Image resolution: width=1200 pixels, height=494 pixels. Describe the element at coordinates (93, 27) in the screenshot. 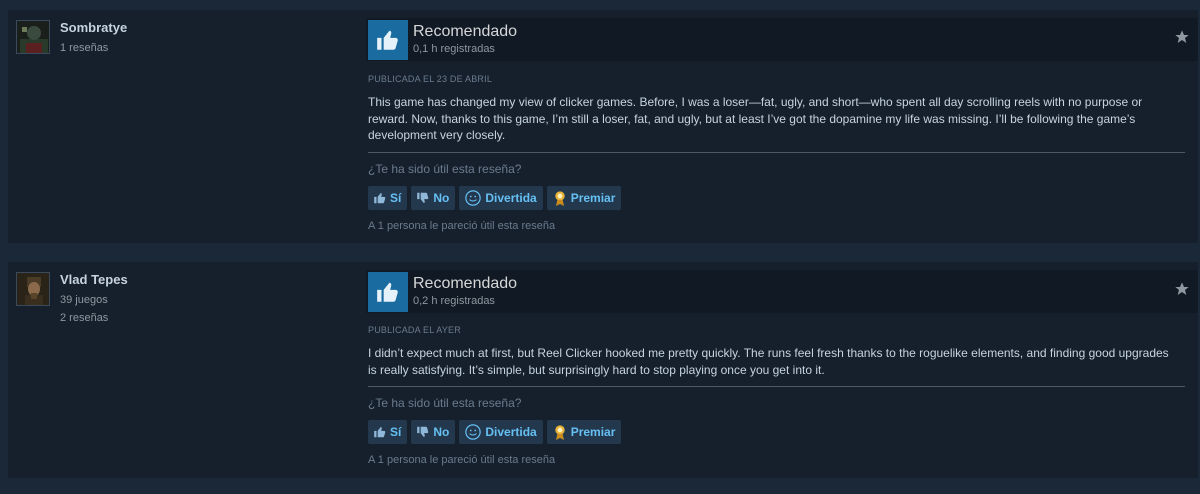

I see `author-name: Sombratye` at that location.